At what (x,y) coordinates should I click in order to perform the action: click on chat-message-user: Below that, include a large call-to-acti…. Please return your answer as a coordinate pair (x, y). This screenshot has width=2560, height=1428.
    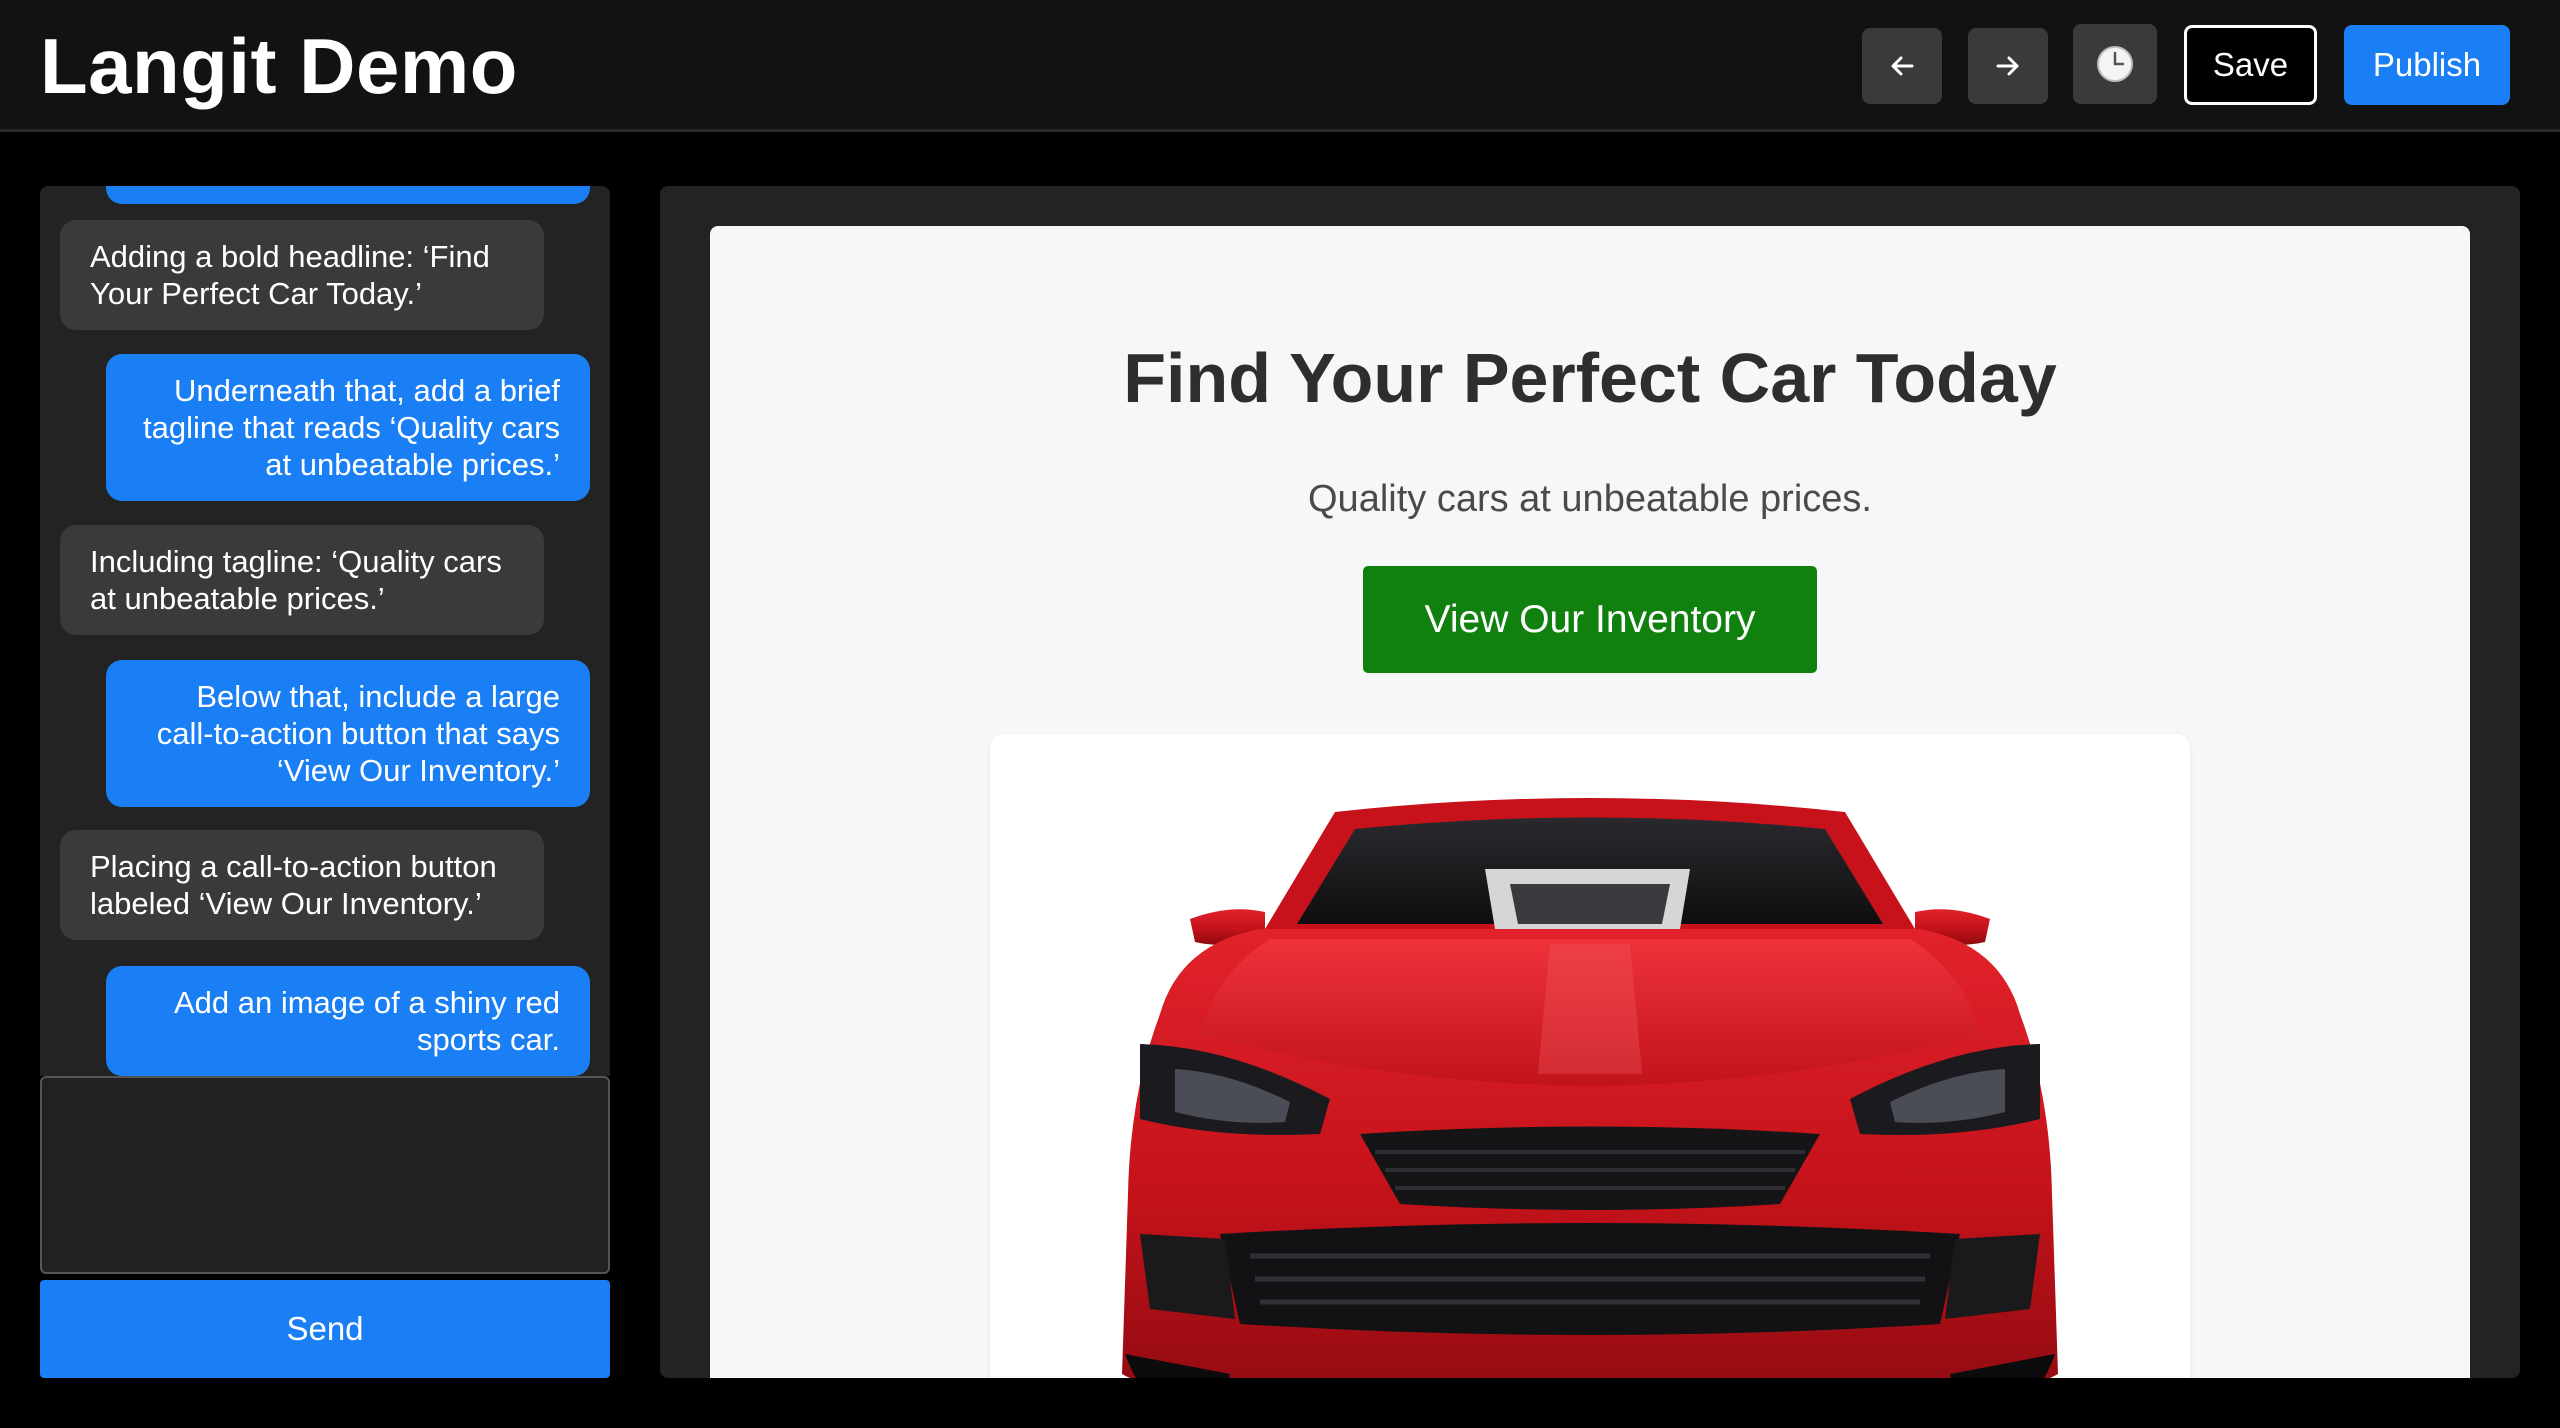
    Looking at the image, I should click on (348, 733).